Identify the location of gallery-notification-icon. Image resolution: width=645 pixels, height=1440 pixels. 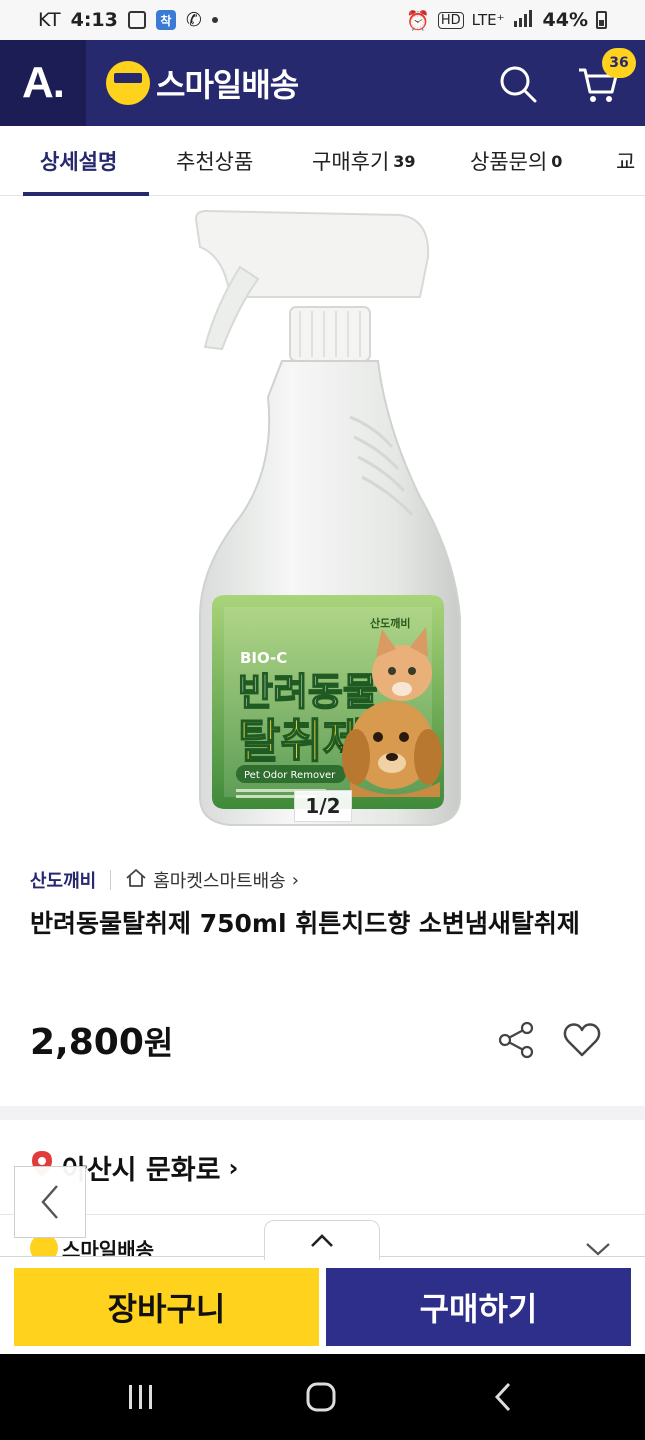
(136, 20).